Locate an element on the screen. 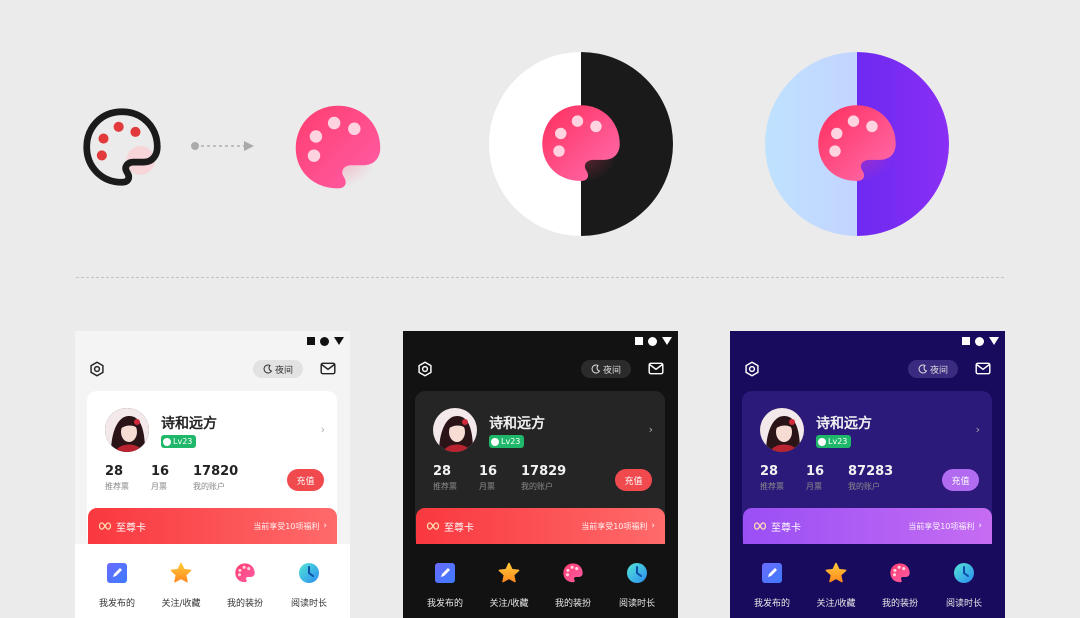 The width and height of the screenshot is (1080, 618). level-icon is located at coordinates (495, 441).